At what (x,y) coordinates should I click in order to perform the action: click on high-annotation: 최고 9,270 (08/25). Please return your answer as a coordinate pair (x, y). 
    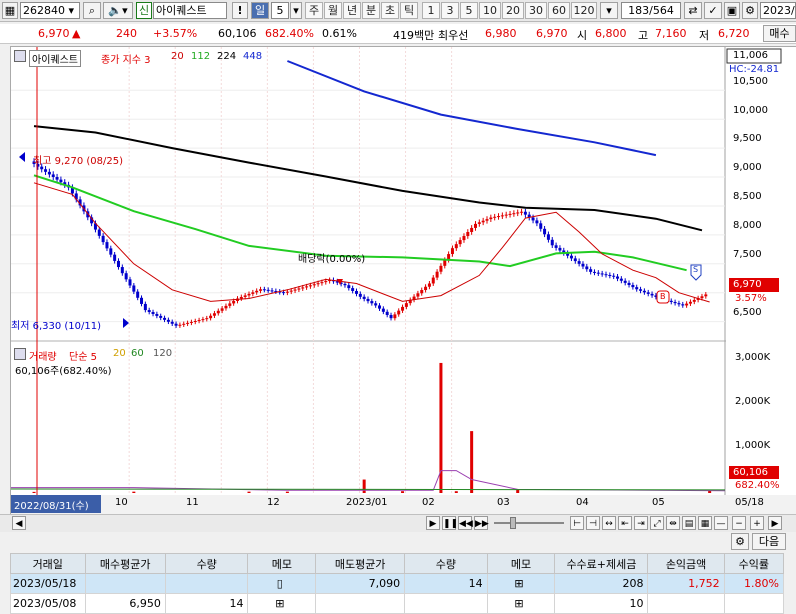
    Looking at the image, I should click on (78, 161).